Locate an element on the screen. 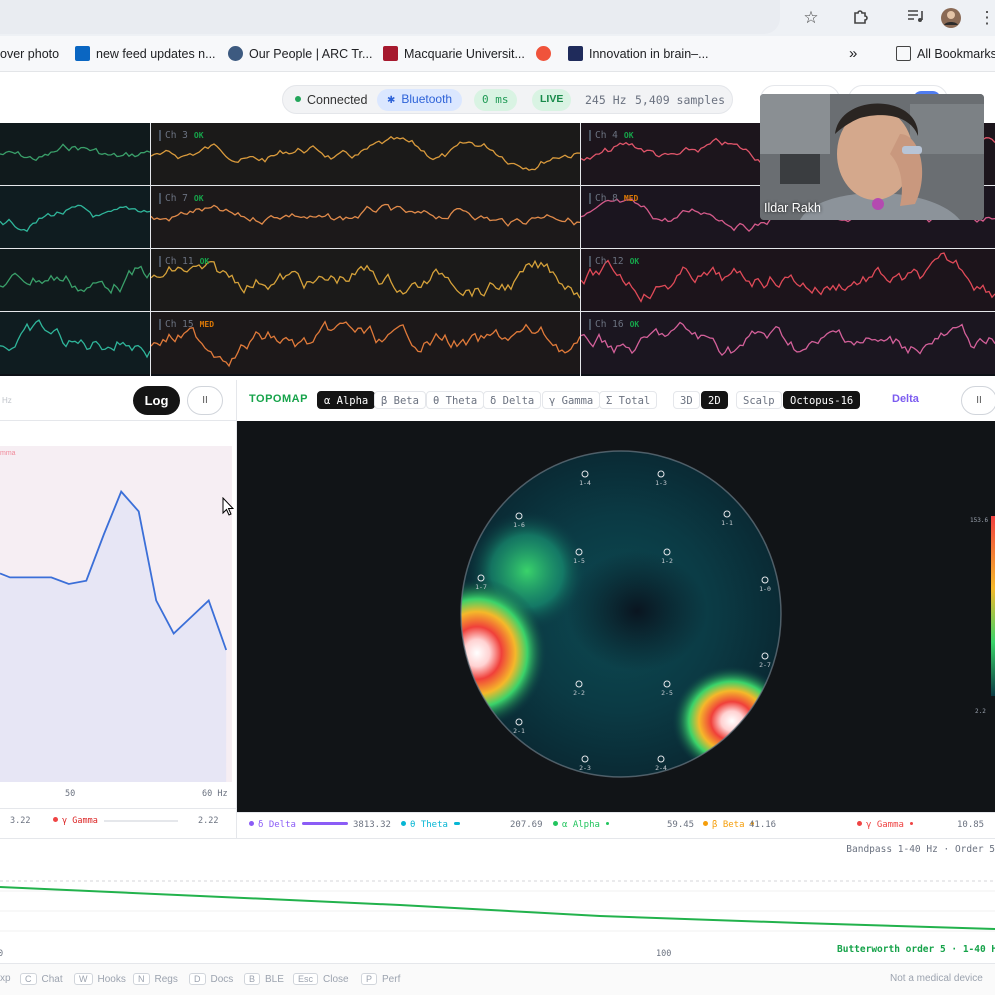  band-beta-button: β Beta is located at coordinates (400, 400).